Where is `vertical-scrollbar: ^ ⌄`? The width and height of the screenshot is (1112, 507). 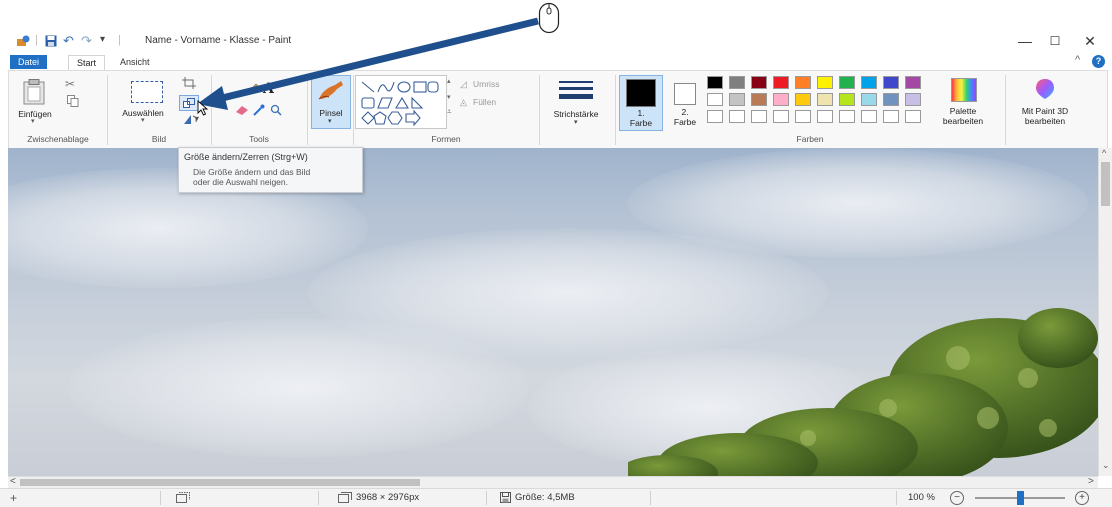 vertical-scrollbar: ^ ⌄ is located at coordinates (1105, 312).